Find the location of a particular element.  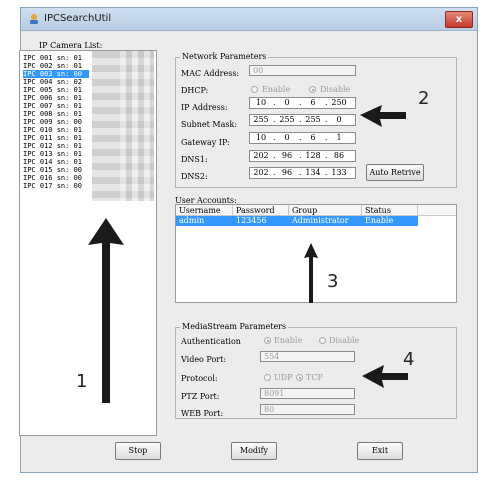

camera-list-item: IPC 005 sn: 01 is located at coordinates (52, 90).